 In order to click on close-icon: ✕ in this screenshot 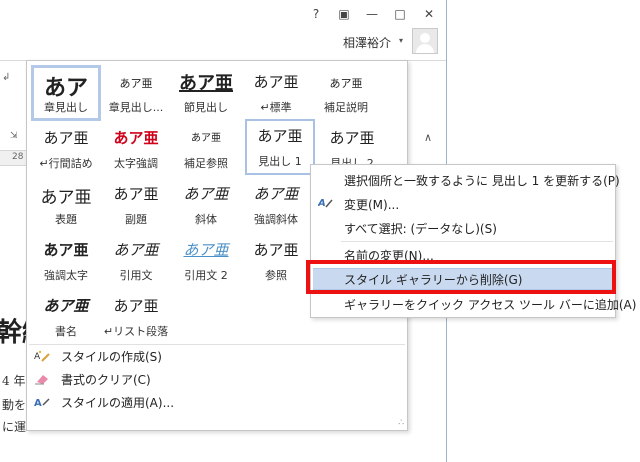, I will do `click(429, 14)`.